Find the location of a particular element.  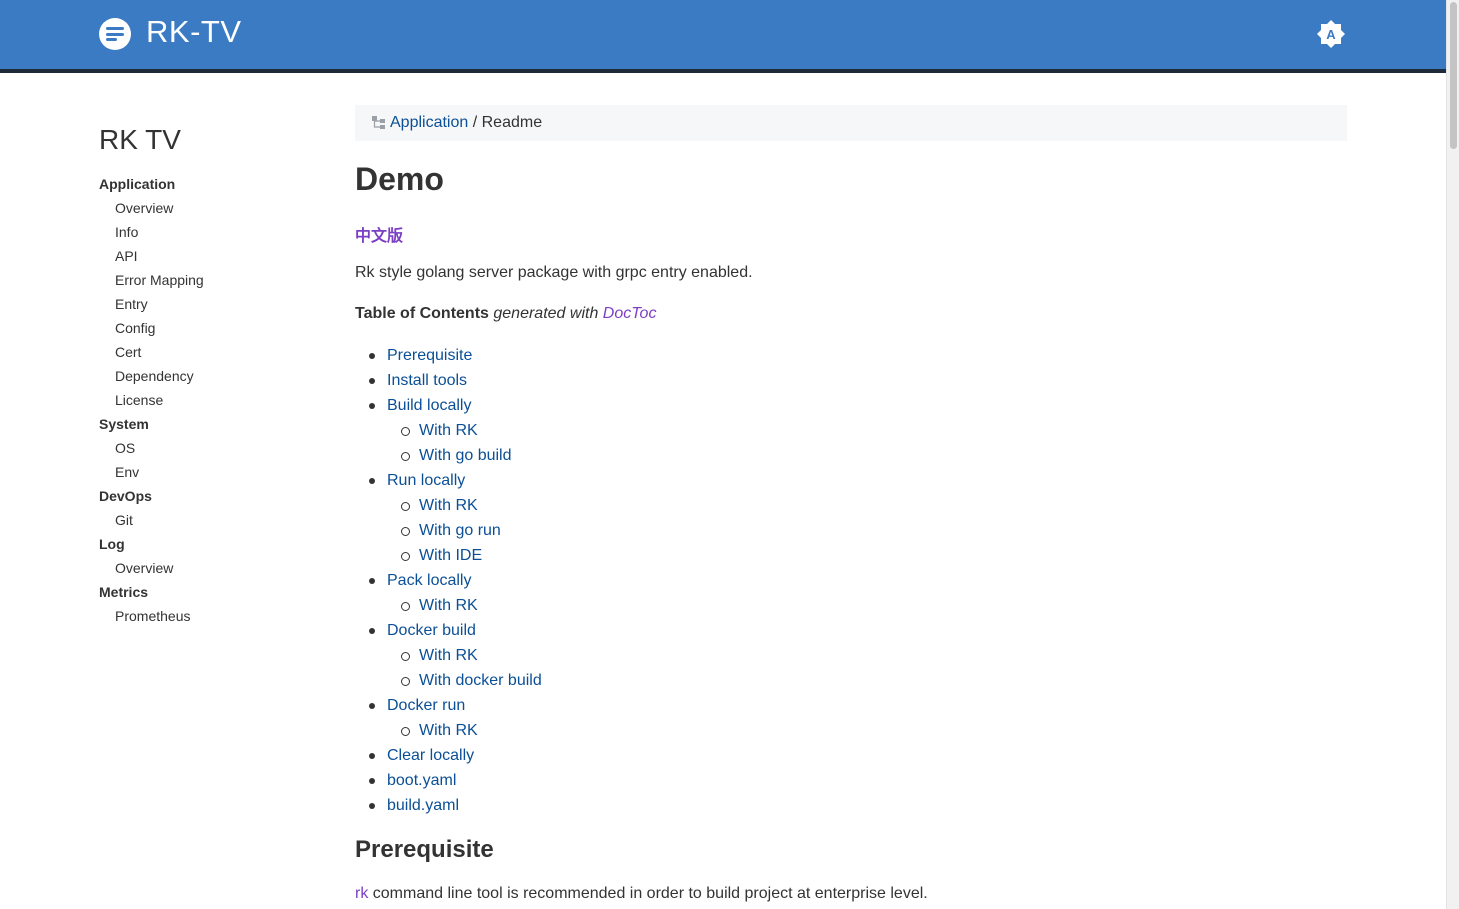

toc-generated-text: generated with is located at coordinates (546, 313).